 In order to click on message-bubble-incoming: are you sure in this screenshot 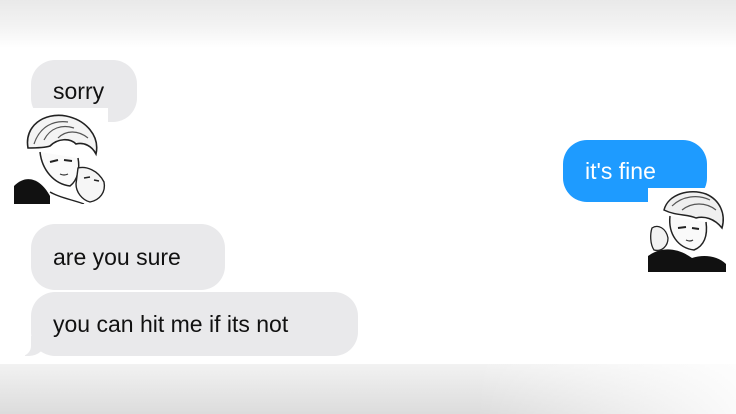, I will do `click(128, 257)`.